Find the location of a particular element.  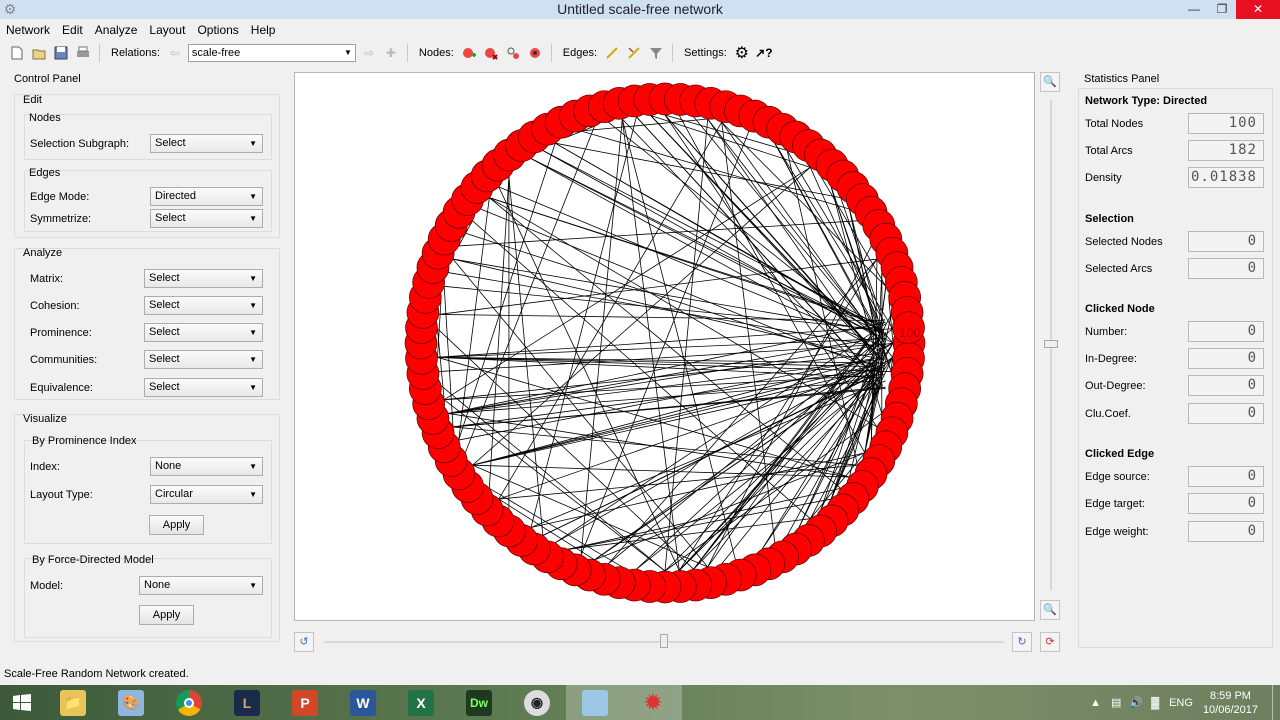

league-icon: L is located at coordinates (247, 702).